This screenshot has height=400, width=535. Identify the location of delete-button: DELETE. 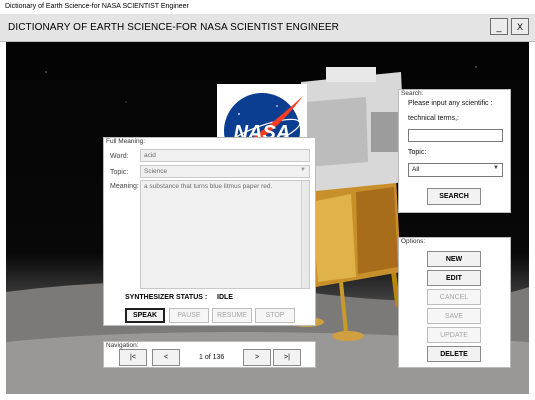
(454, 354).